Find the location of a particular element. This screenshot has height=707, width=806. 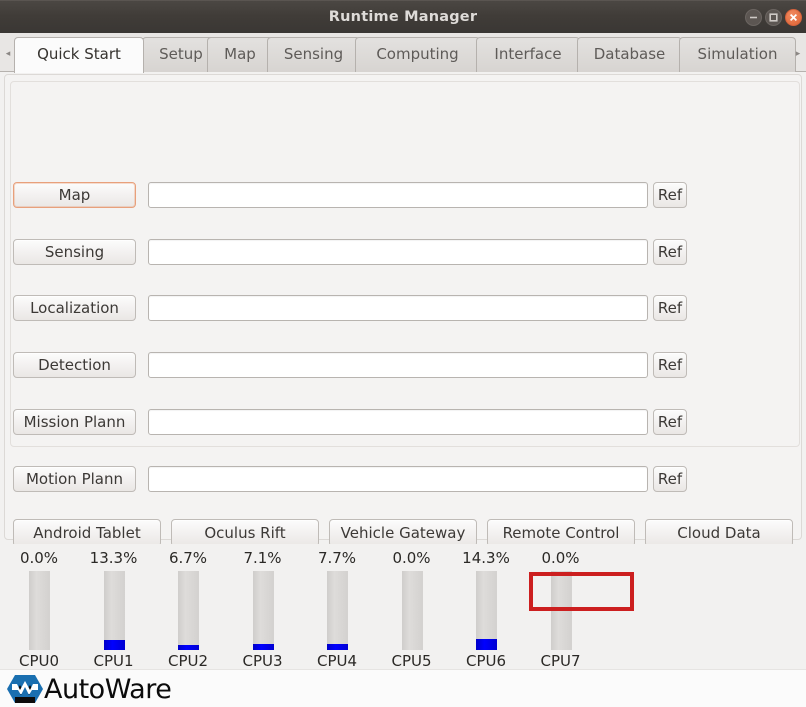

tab-sensing: Sensing is located at coordinates (313, 54).